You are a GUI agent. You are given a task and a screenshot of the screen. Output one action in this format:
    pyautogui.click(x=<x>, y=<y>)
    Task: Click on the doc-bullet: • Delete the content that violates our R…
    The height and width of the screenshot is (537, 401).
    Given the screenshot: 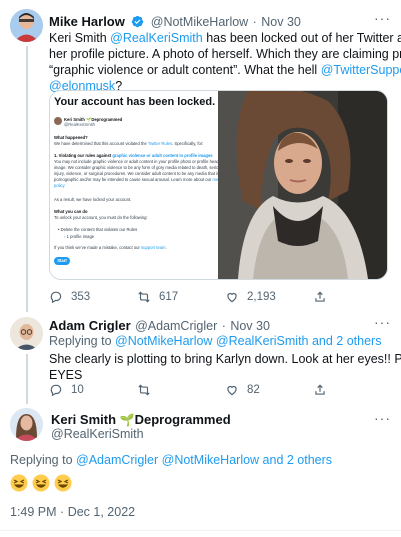 What is the action you would take?
    pyautogui.click(x=98, y=229)
    